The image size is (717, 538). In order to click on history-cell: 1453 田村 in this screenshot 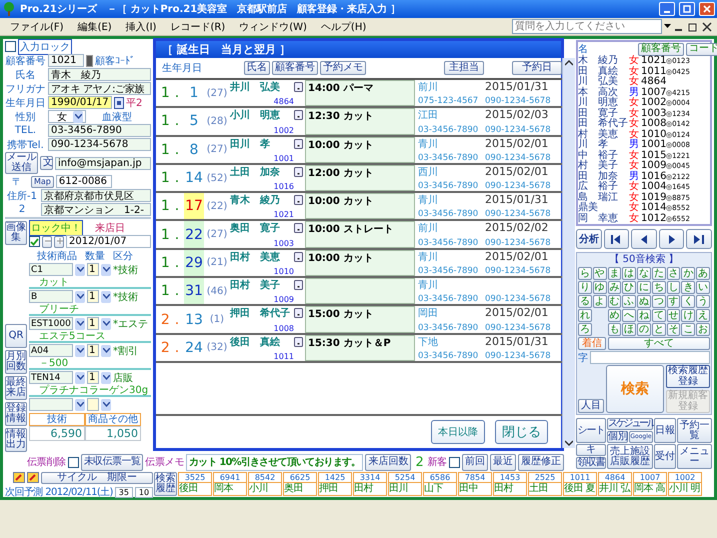, I will do `click(510, 484)`.